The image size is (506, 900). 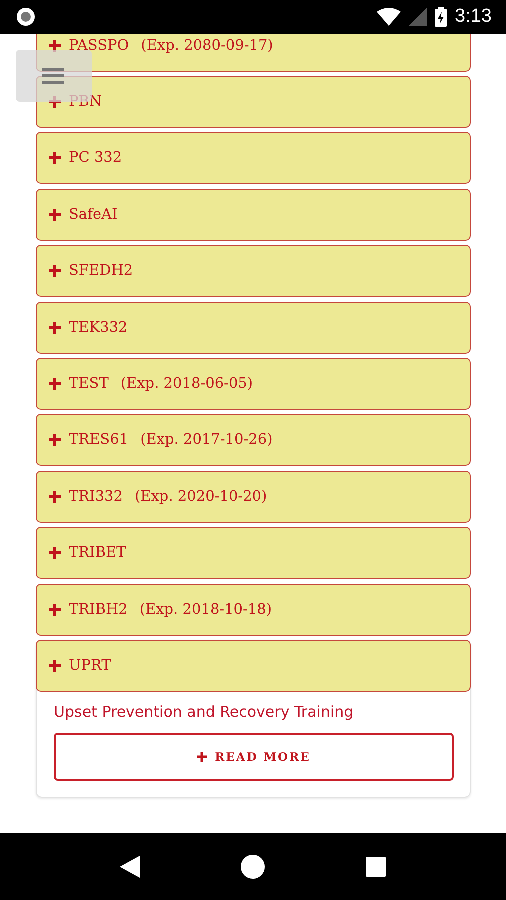 I want to click on back-icon, so click(x=130, y=867).